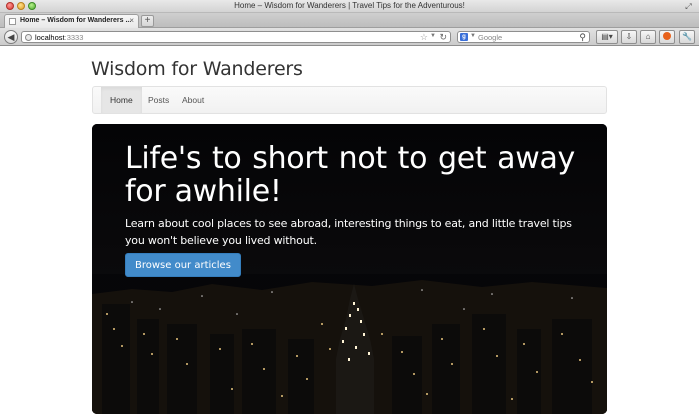 This screenshot has width=699, height=414. What do you see at coordinates (349, 100) in the screenshot?
I see `site-navbar: Home Posts About` at bounding box center [349, 100].